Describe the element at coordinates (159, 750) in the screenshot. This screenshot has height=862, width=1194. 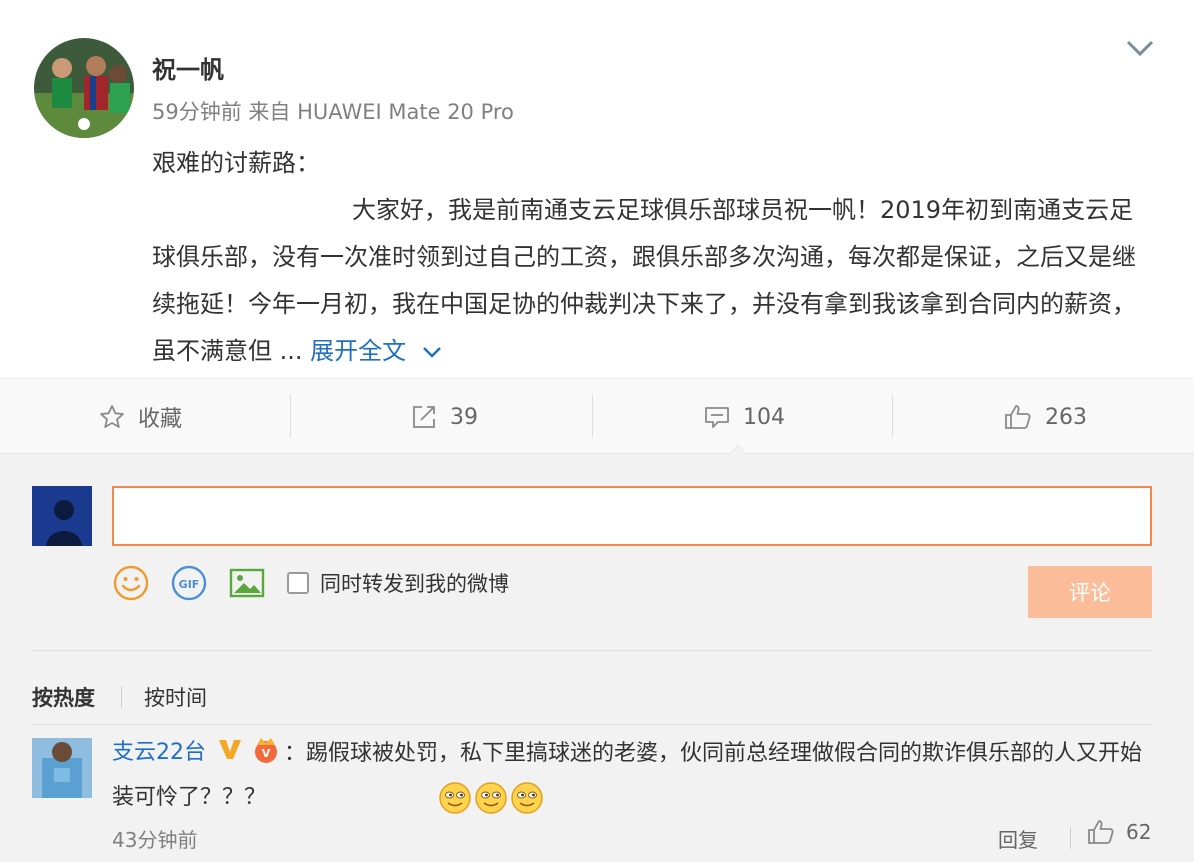
I see `commenter-name: 支云22台` at that location.